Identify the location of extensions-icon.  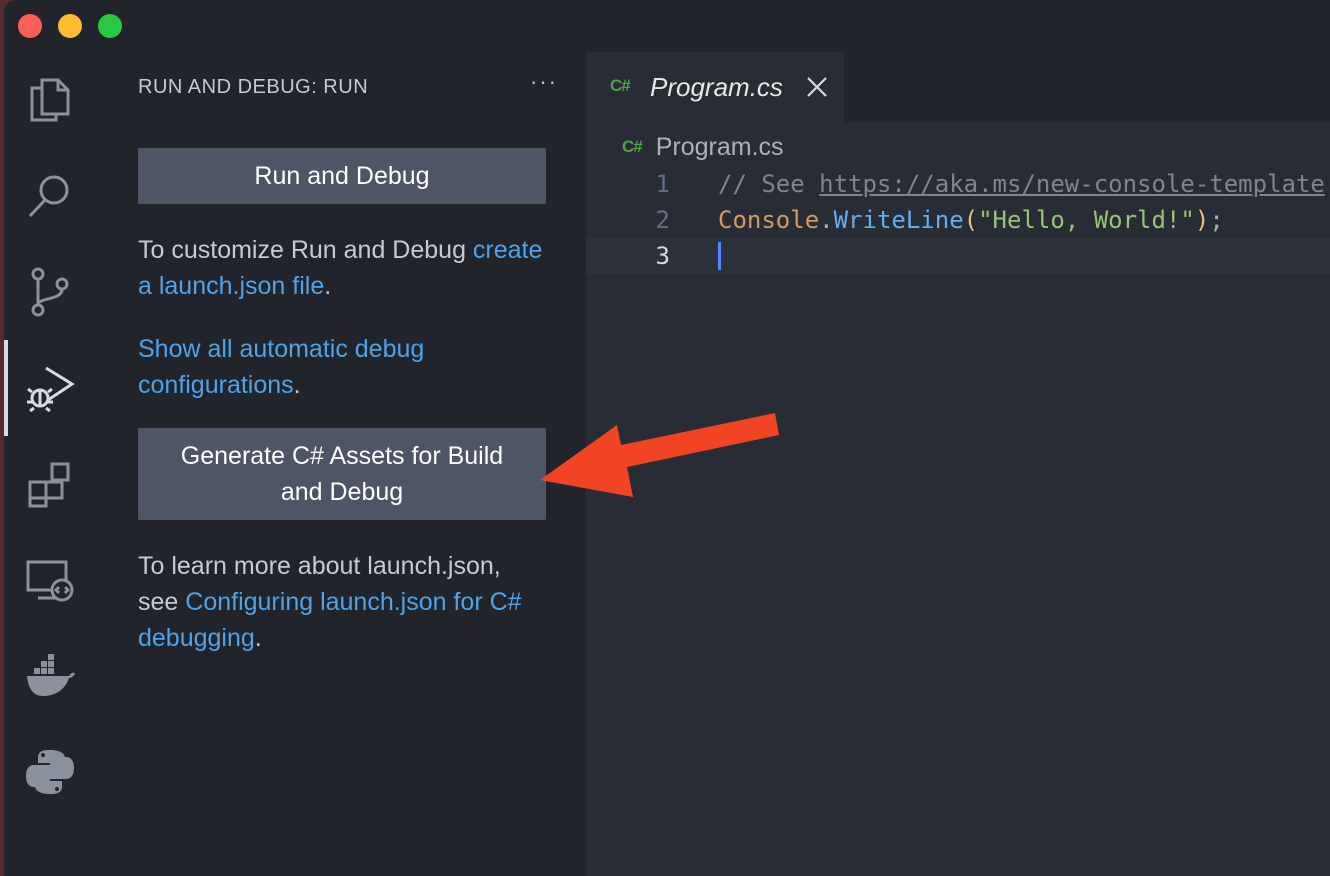
(49, 485).